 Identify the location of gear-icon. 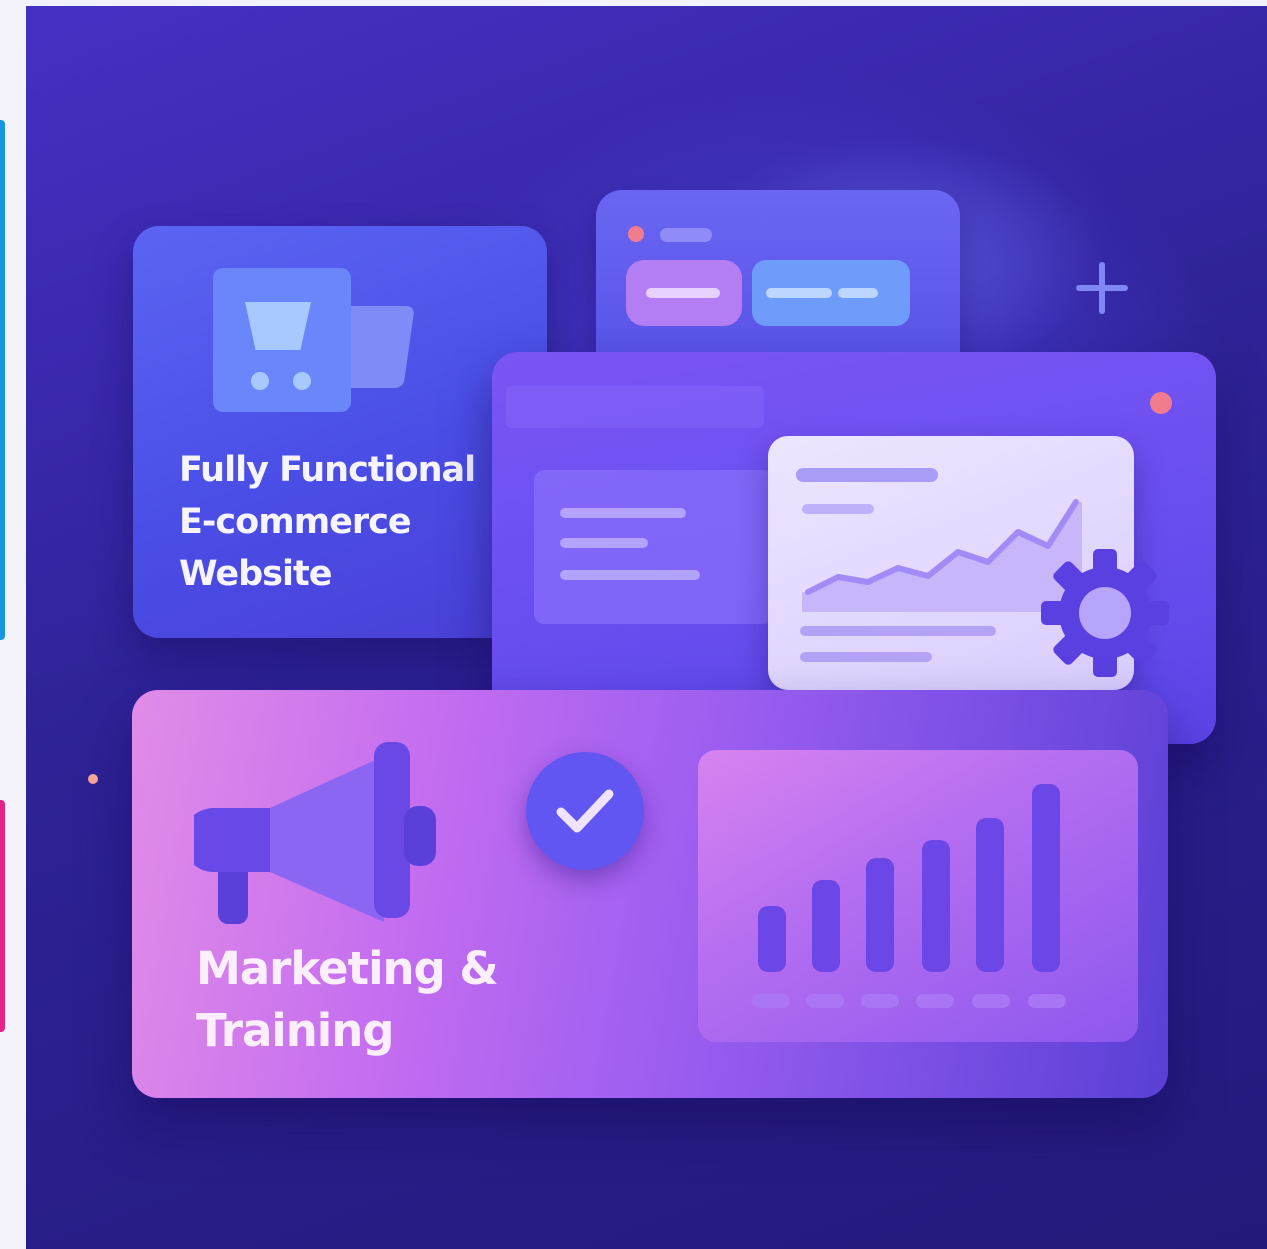
(1105, 613).